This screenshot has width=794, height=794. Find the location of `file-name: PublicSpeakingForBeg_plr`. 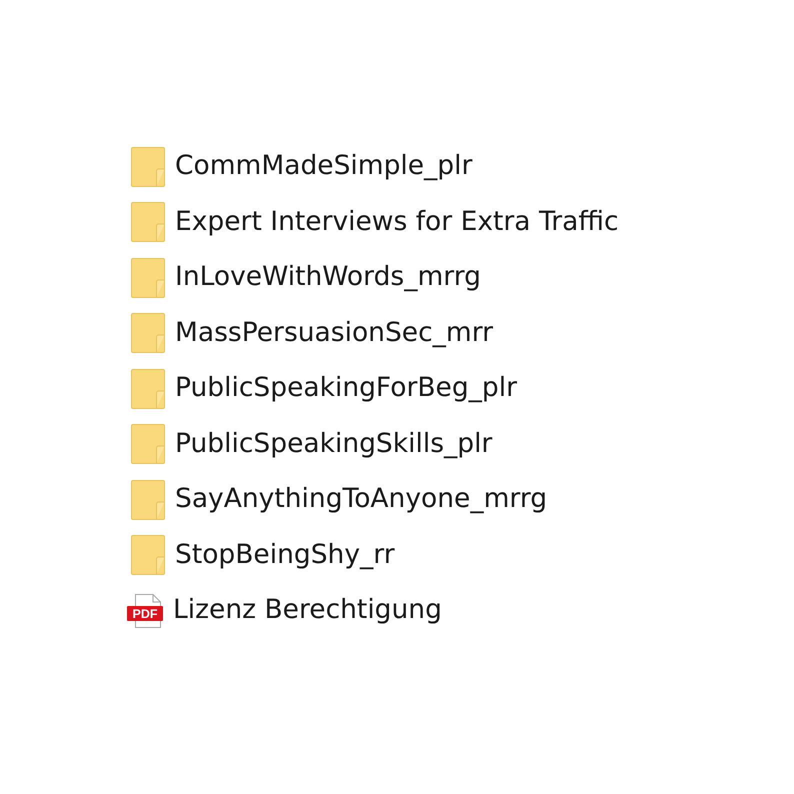

file-name: PublicSpeakingForBeg_plr is located at coordinates (346, 388).